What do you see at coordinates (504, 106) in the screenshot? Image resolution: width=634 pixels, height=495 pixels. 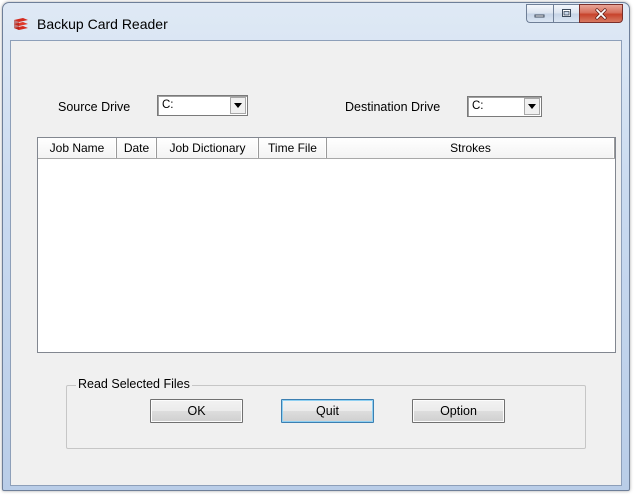 I see `destination-drive-select: C:` at bounding box center [504, 106].